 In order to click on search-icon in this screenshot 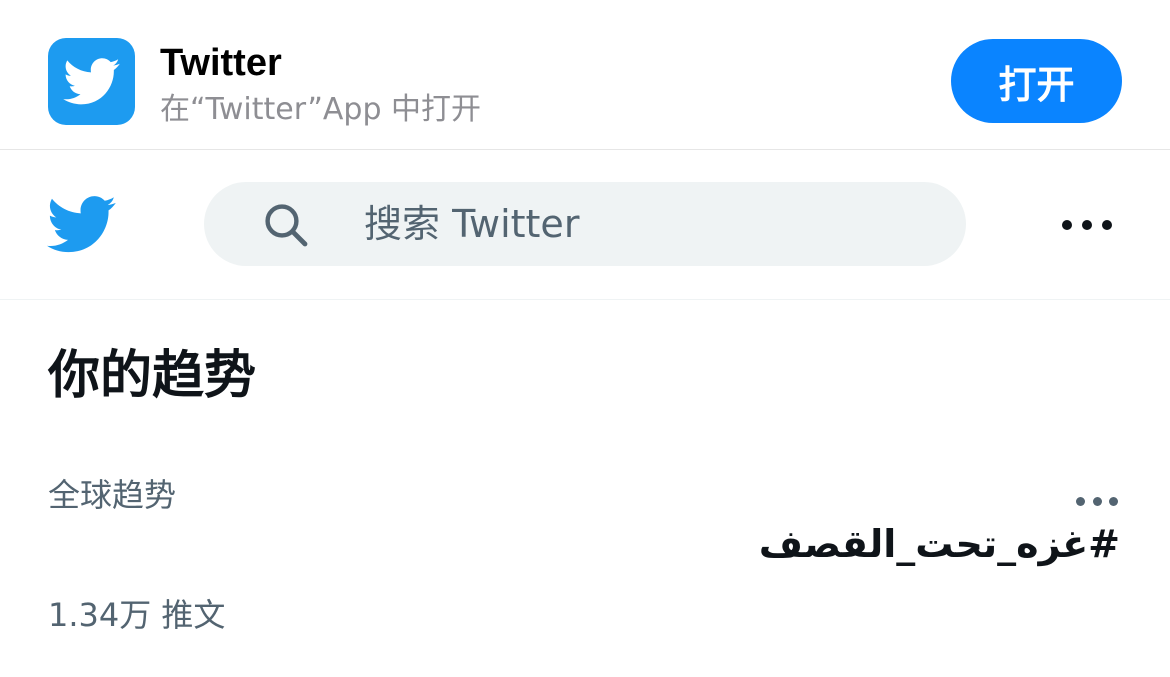, I will do `click(286, 225)`.